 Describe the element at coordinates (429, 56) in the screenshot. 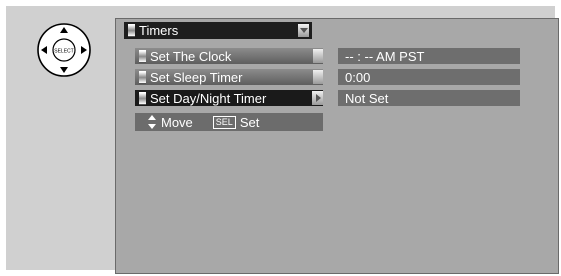

I see `clock-value: -- : -- AM PST` at that location.